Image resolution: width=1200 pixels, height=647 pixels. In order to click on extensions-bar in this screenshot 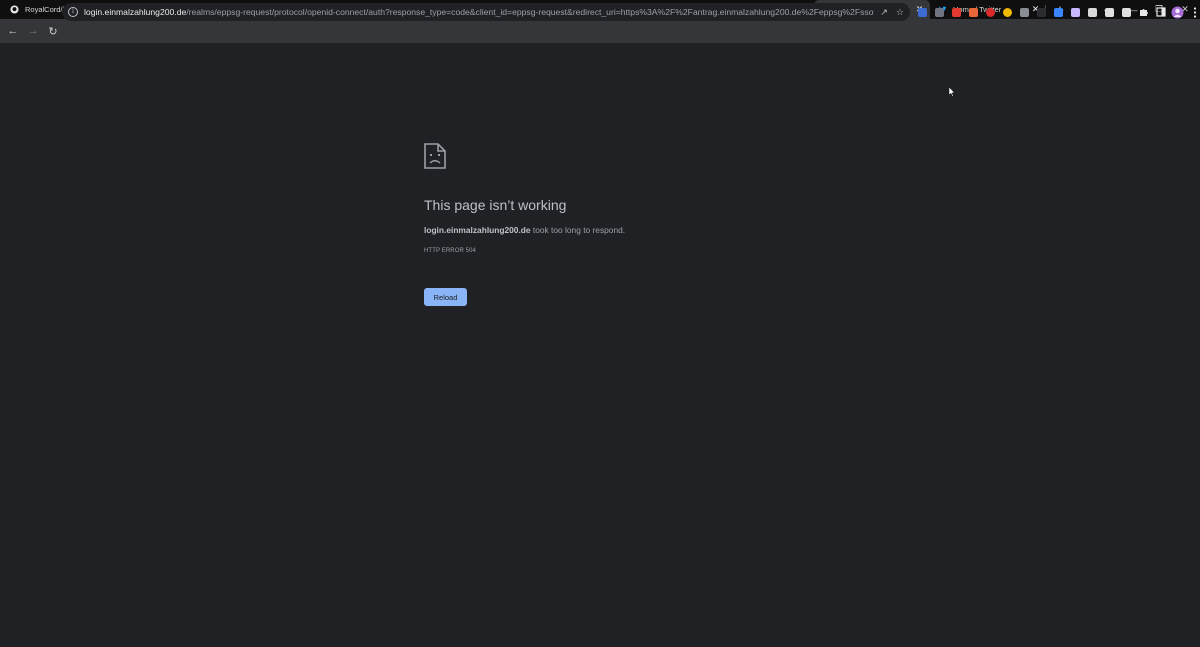, I will do `click(1057, 12)`.